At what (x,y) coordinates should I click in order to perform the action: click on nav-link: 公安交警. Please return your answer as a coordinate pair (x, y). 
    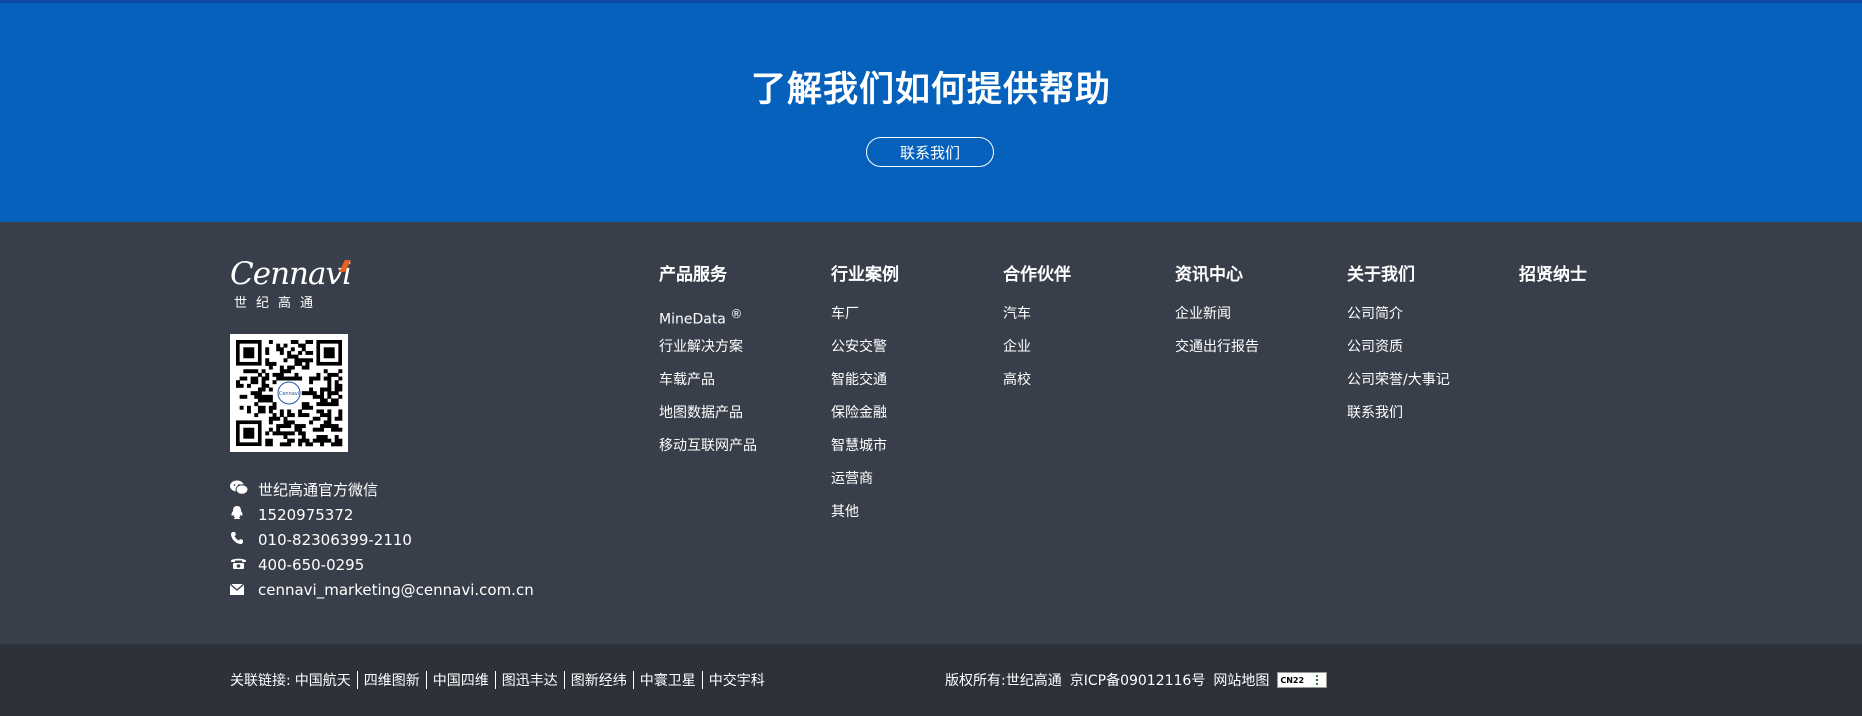
    Looking at the image, I should click on (911, 352).